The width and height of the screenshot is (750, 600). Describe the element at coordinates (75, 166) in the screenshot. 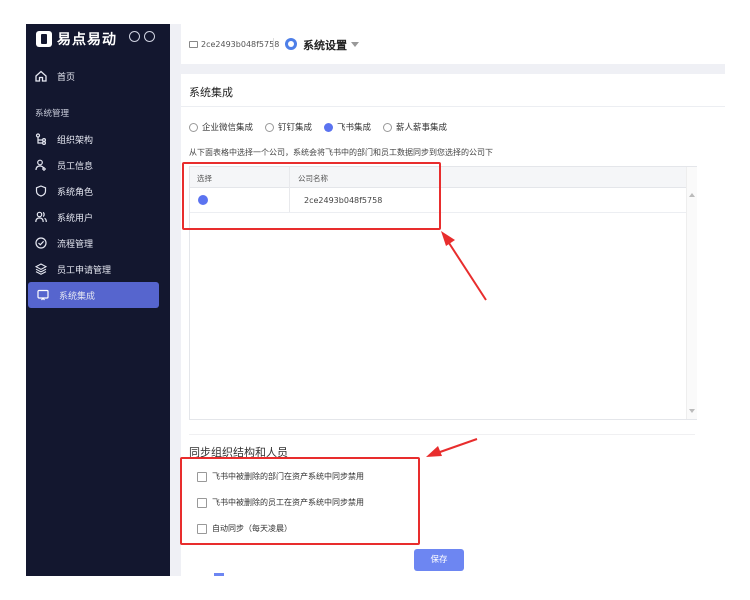

I see `sidebar-item-label: 员工信息` at that location.